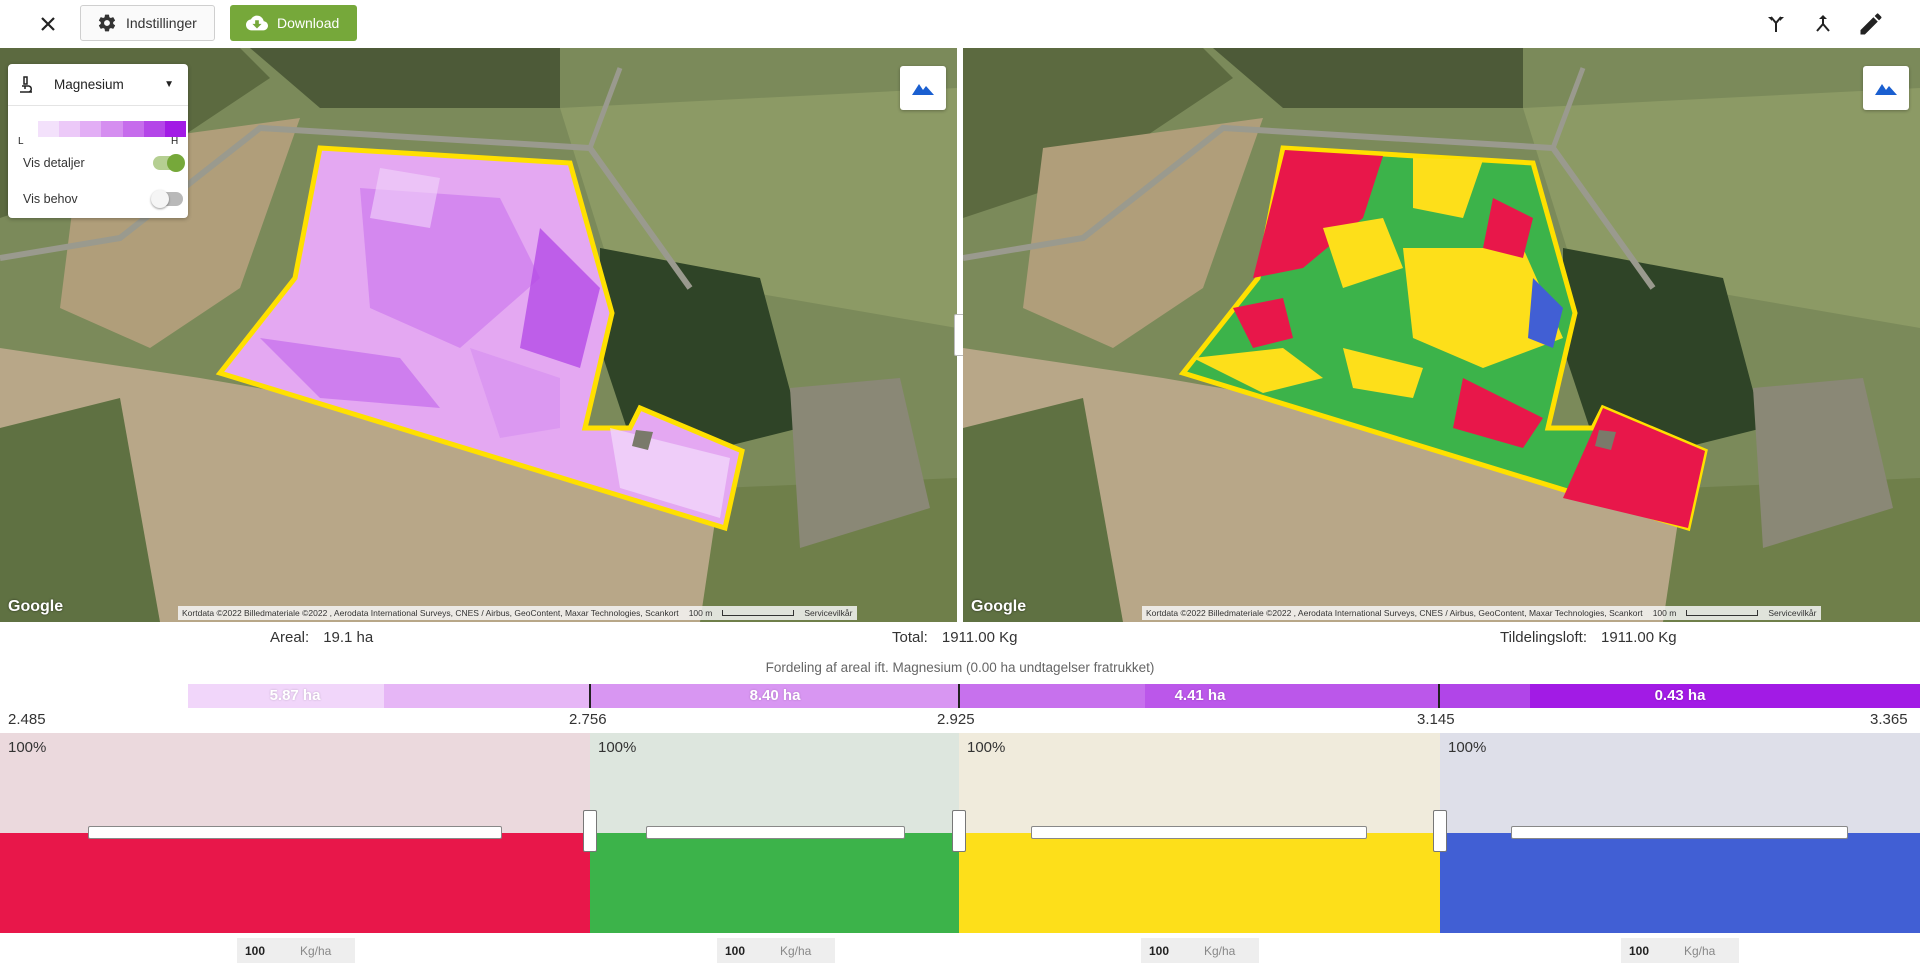 The height and width of the screenshot is (966, 1920). Describe the element at coordinates (1436, 719) in the screenshot. I see `threshold-tick: 3.145` at that location.